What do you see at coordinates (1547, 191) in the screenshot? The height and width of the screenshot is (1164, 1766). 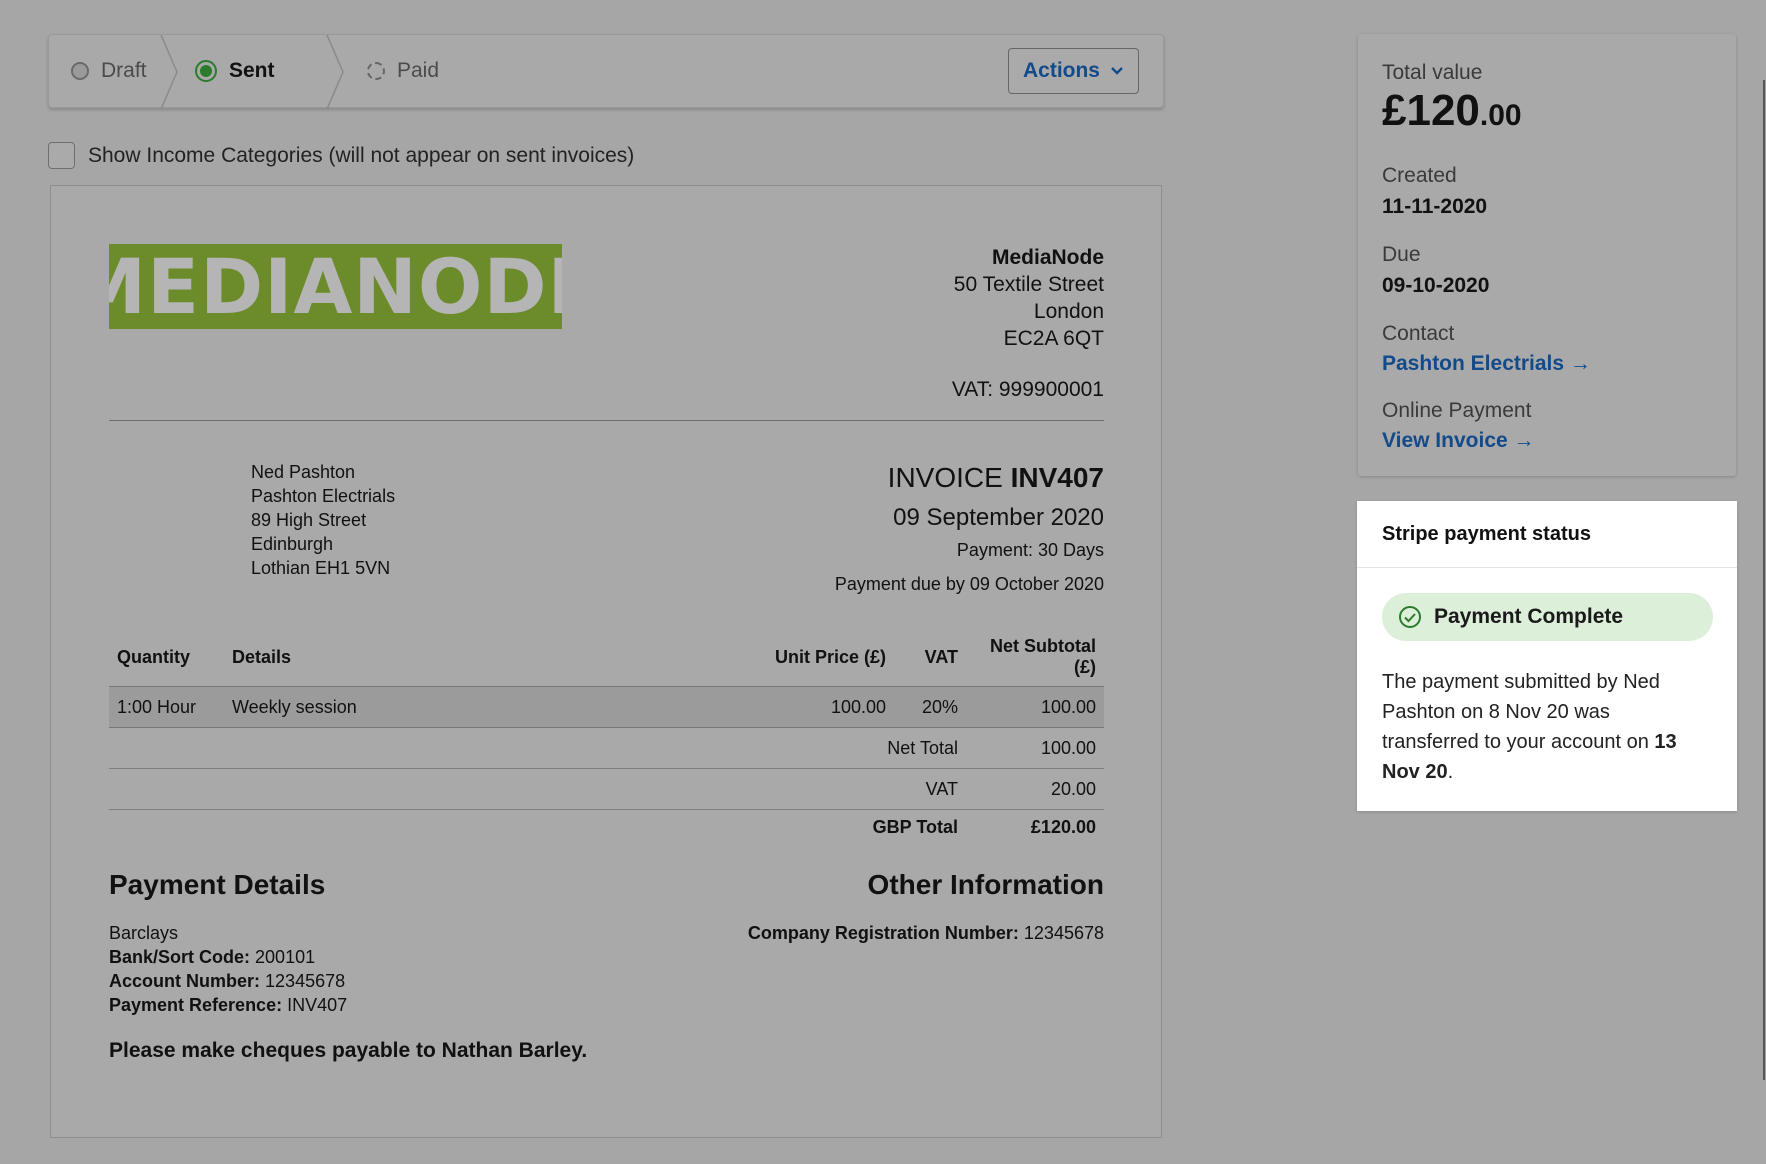 I see `created-block: Created 11-11-2020` at bounding box center [1547, 191].